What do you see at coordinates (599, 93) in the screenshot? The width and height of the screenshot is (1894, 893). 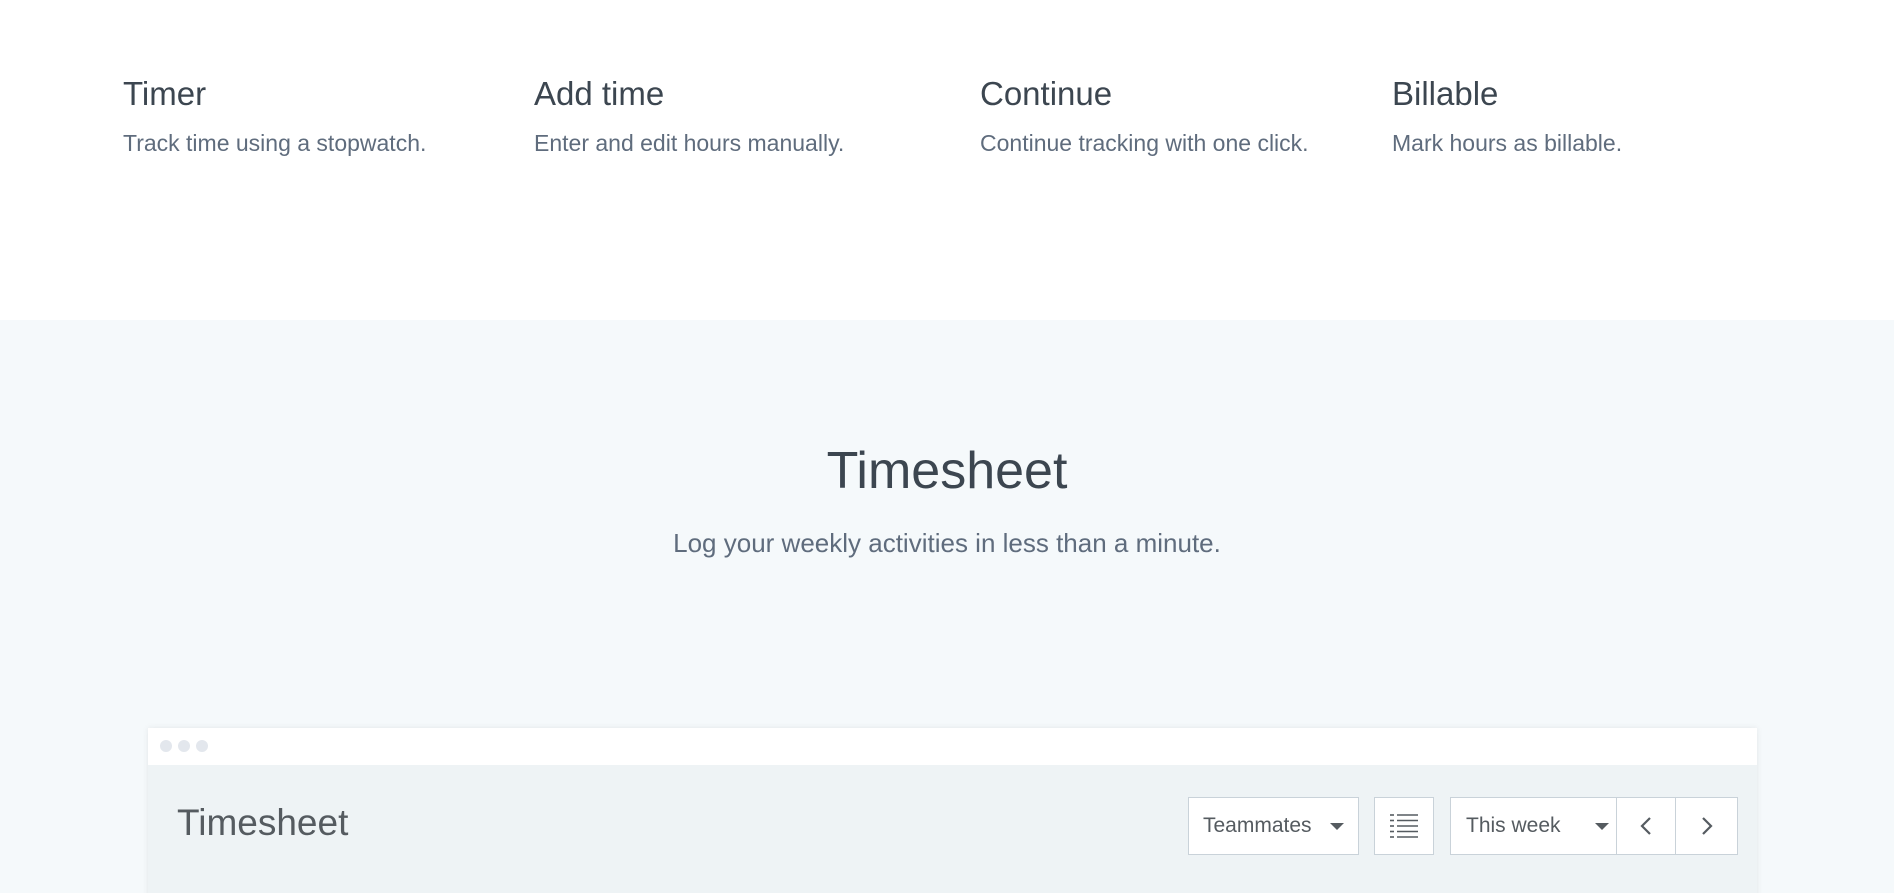 I see `feature-title: Add time` at bounding box center [599, 93].